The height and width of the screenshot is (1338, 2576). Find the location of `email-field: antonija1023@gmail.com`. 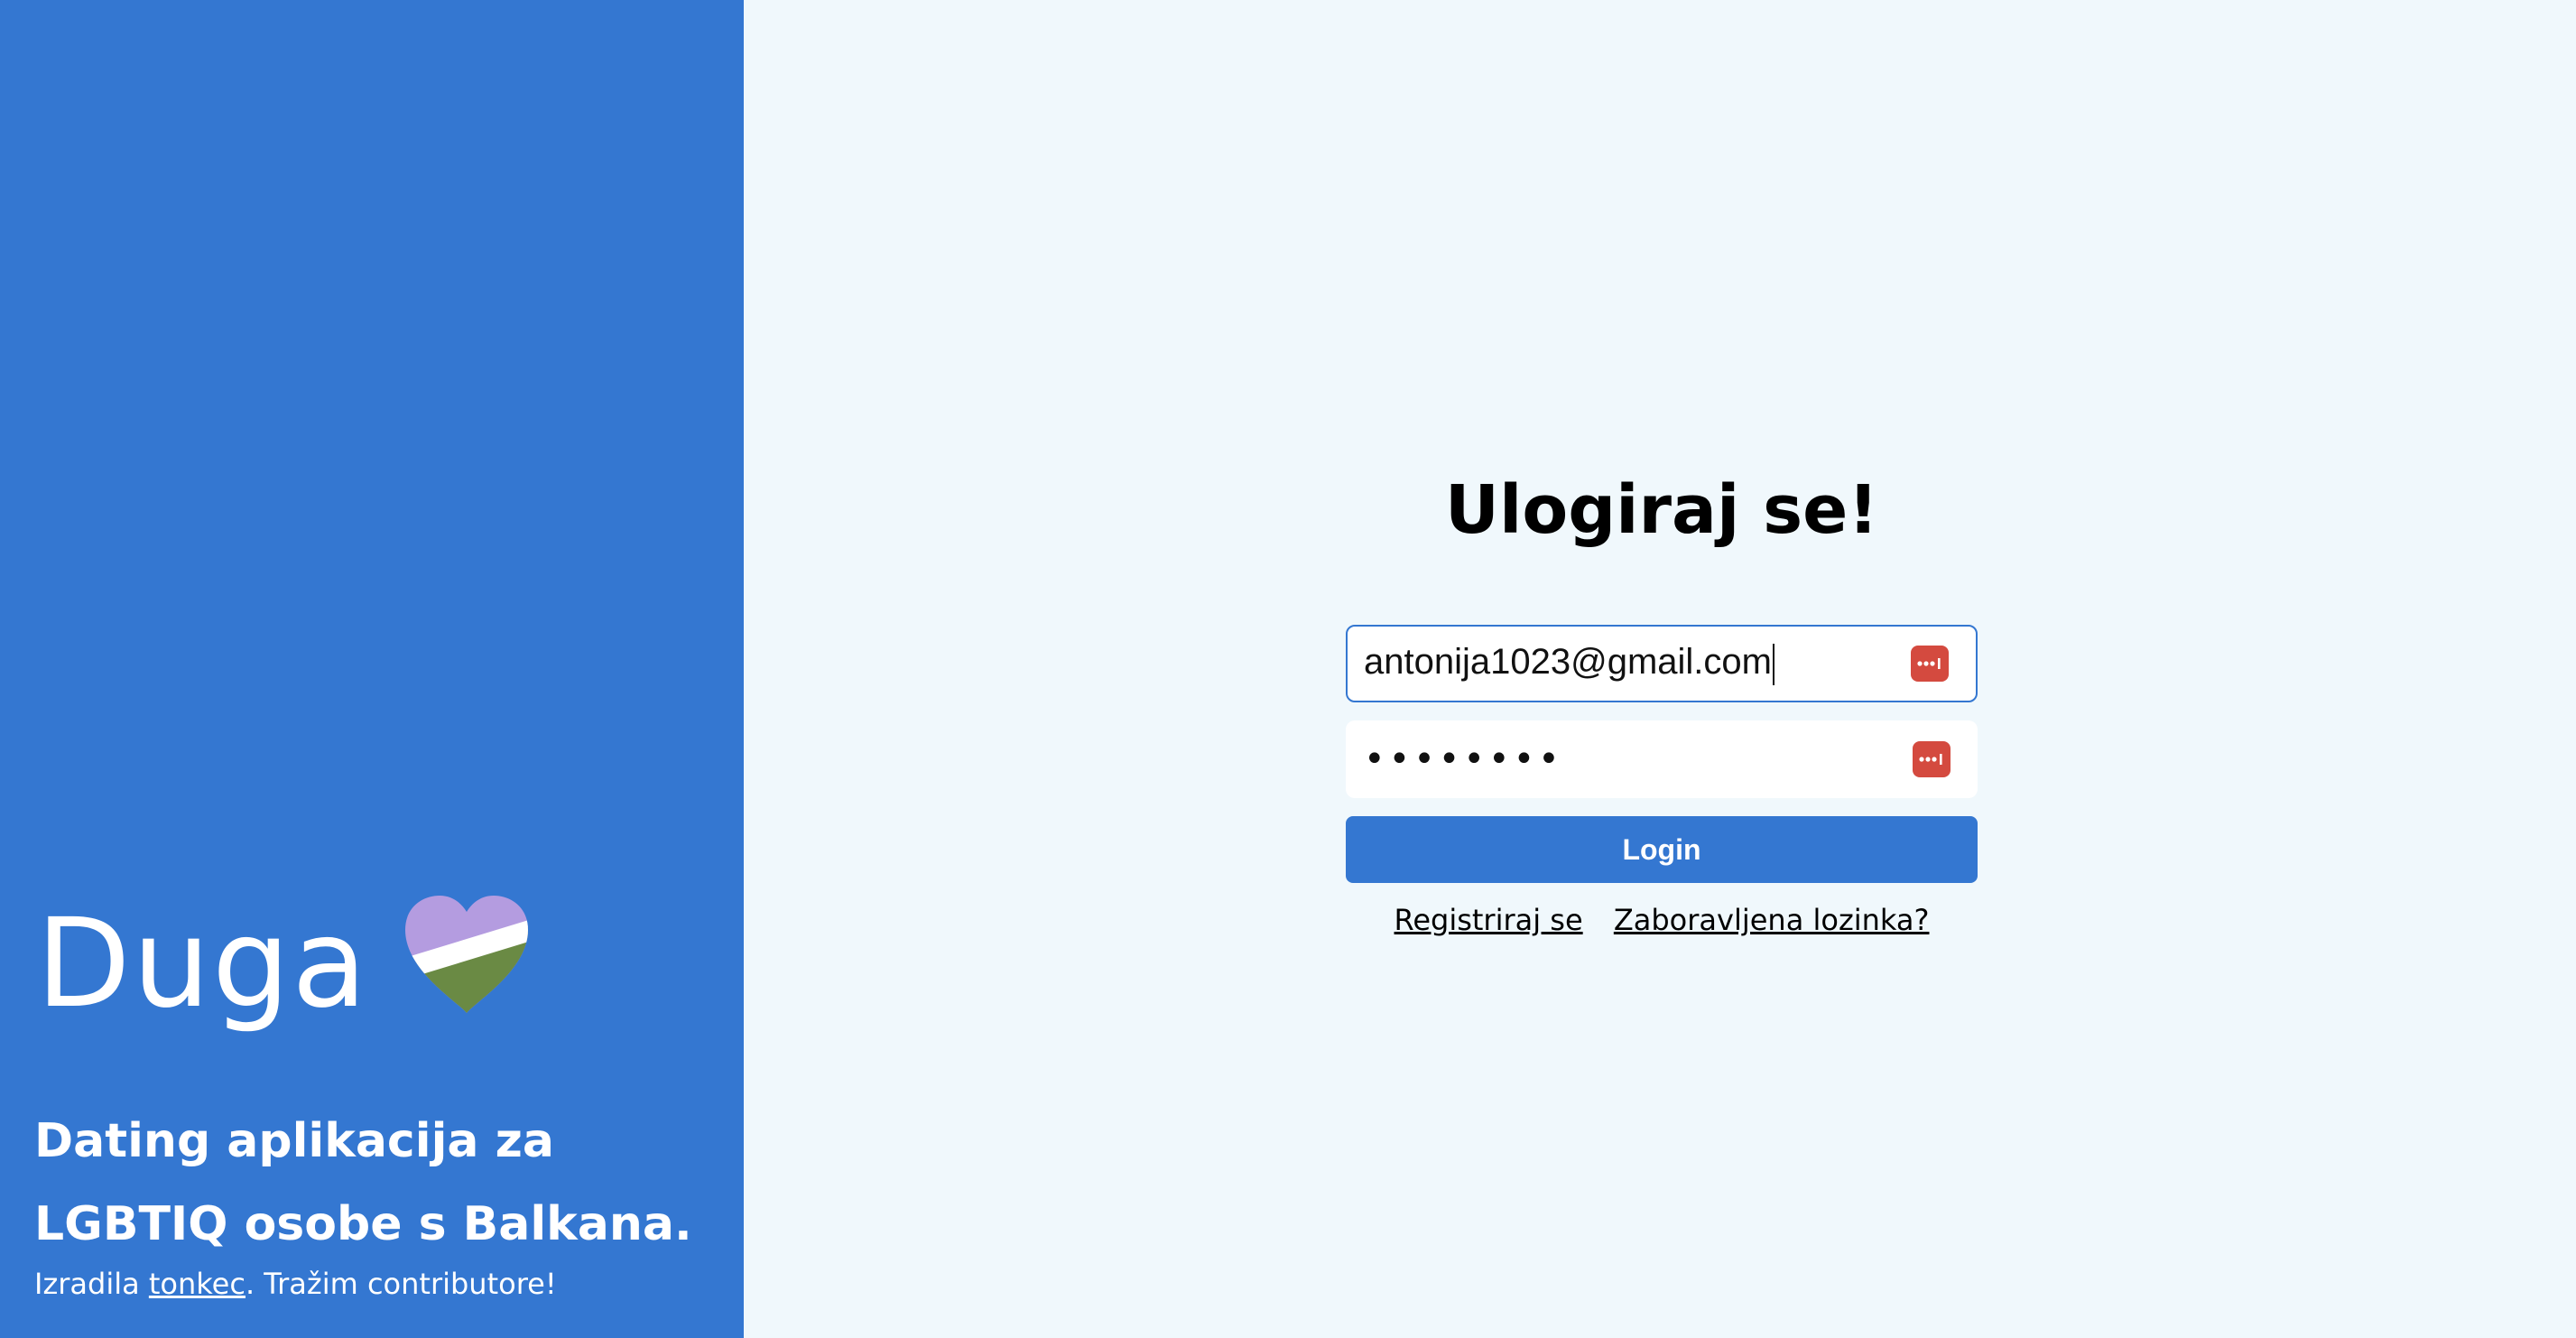

email-field: antonija1023@gmail.com is located at coordinates (1662, 664).